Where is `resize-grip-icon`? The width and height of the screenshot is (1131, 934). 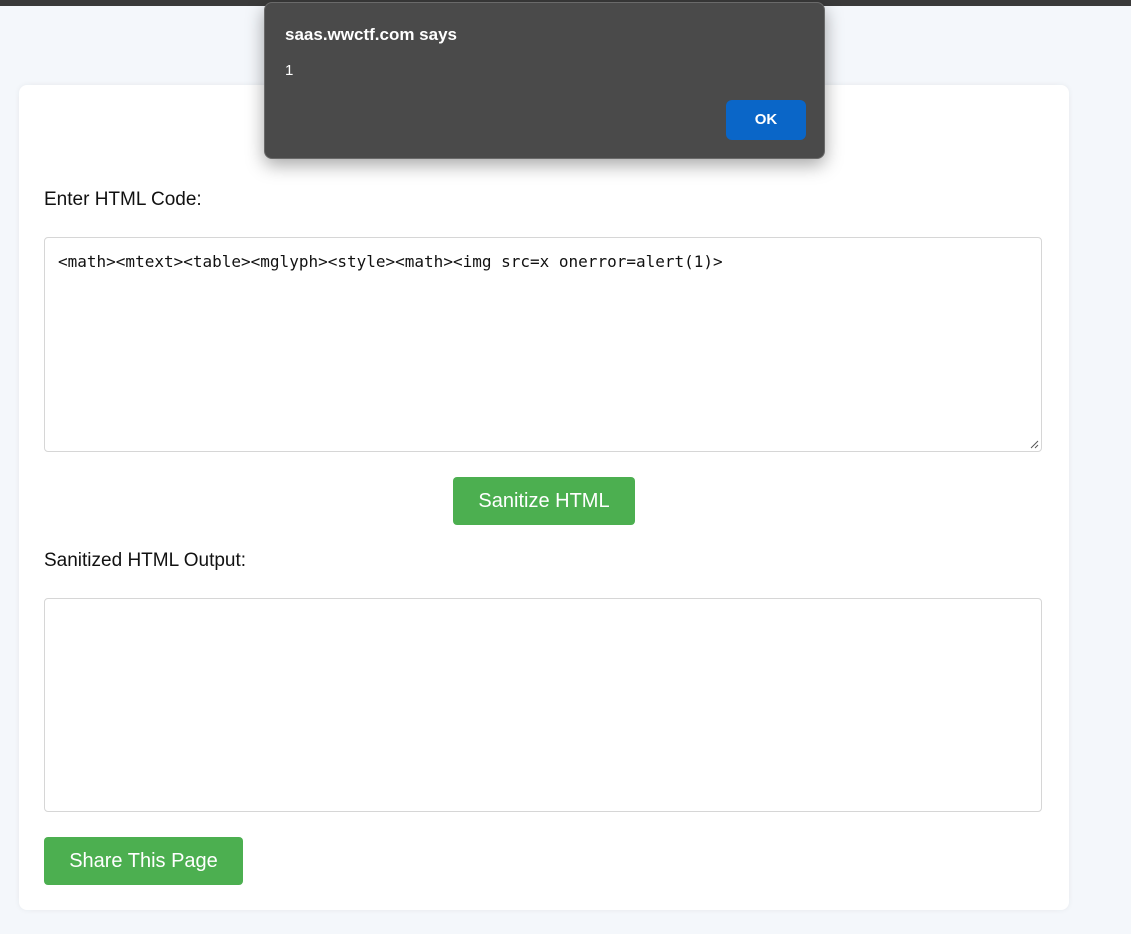
resize-grip-icon is located at coordinates (1034, 444).